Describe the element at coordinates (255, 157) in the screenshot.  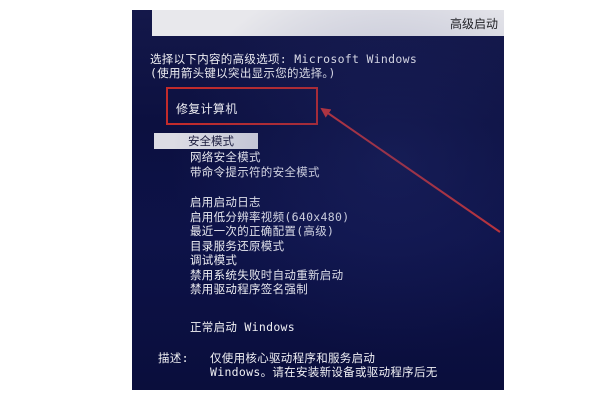
I see `menu-item-safe-mode-networking: 网络安全模式` at that location.